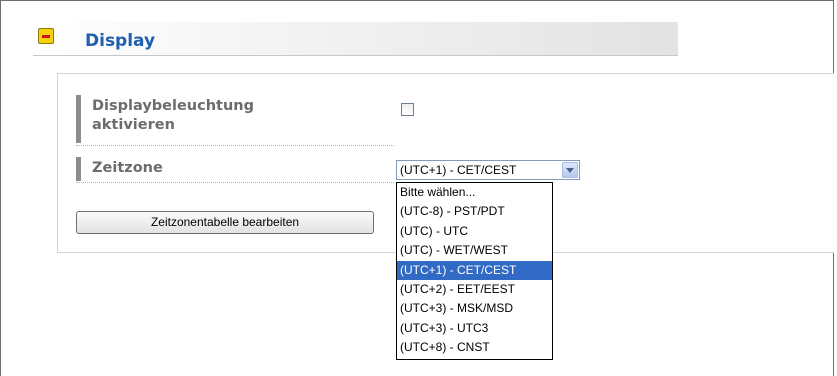 This screenshot has width=837, height=376. What do you see at coordinates (570, 170) in the screenshot?
I see `chevron-down-icon` at bounding box center [570, 170].